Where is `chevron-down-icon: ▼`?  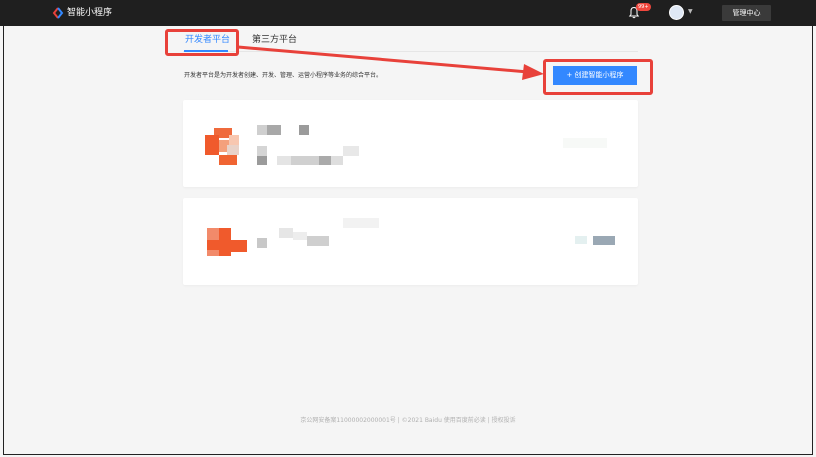 chevron-down-icon: ▼ is located at coordinates (690, 11).